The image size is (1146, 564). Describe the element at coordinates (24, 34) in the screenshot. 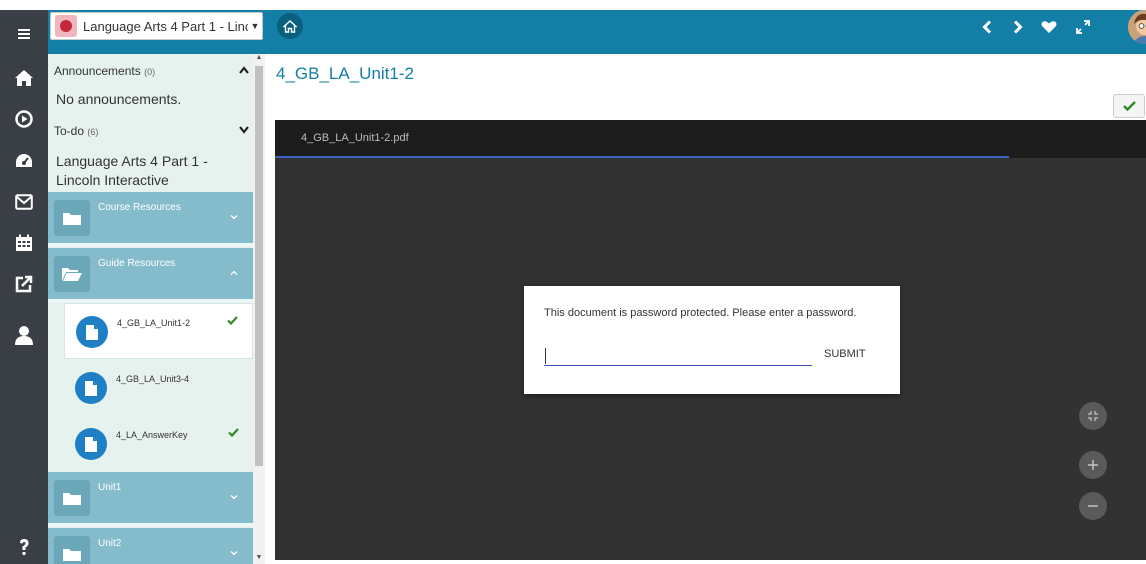

I see `menu-icon` at that location.